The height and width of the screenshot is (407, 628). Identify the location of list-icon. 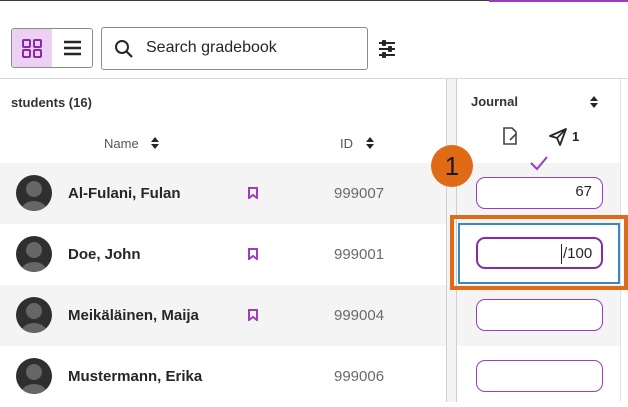
(72, 48).